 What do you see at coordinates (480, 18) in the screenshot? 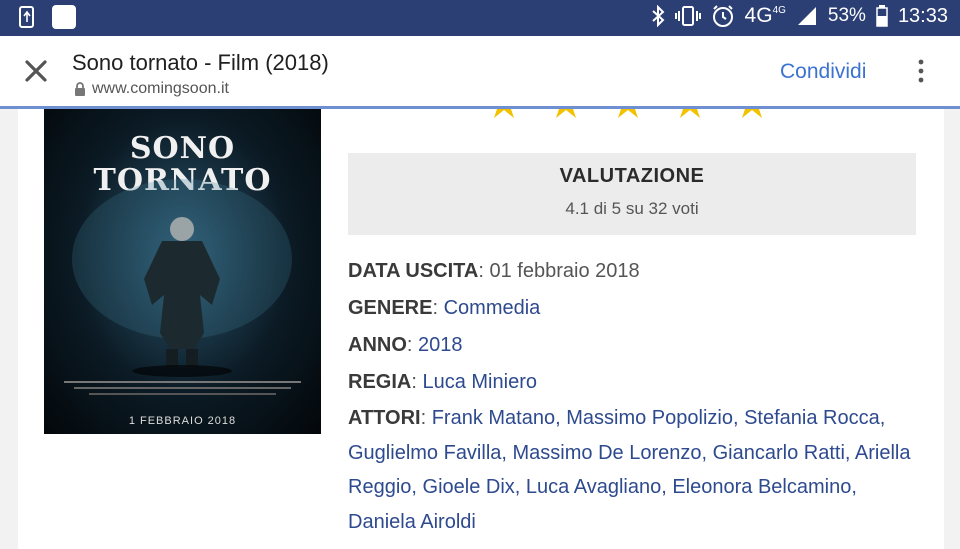
I see `status-bar: 4G 4G 53% 13:33` at bounding box center [480, 18].